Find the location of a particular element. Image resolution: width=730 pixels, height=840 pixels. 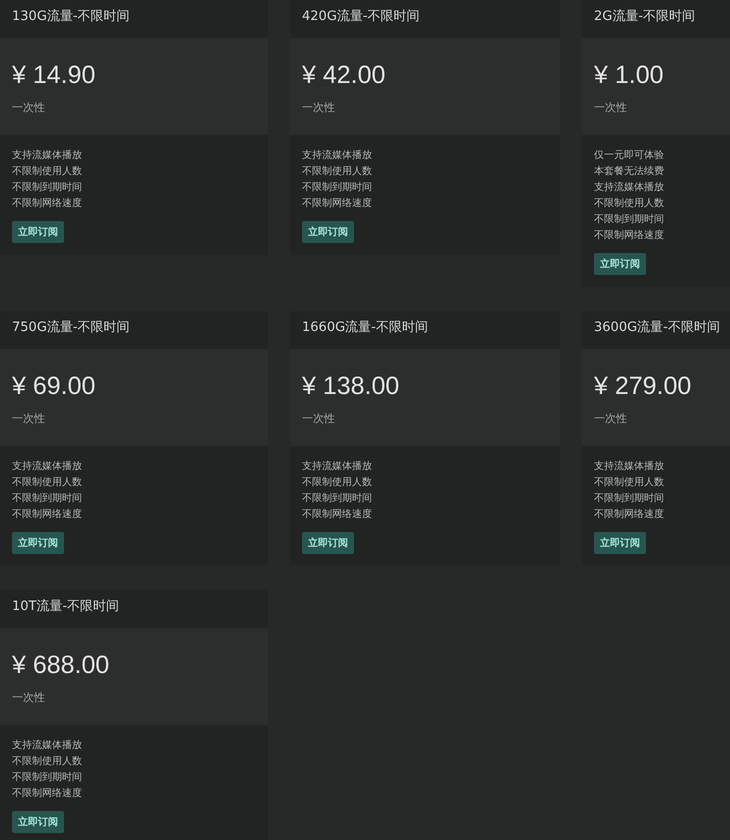

feature-text: 仅一元即可体验 is located at coordinates (629, 156).